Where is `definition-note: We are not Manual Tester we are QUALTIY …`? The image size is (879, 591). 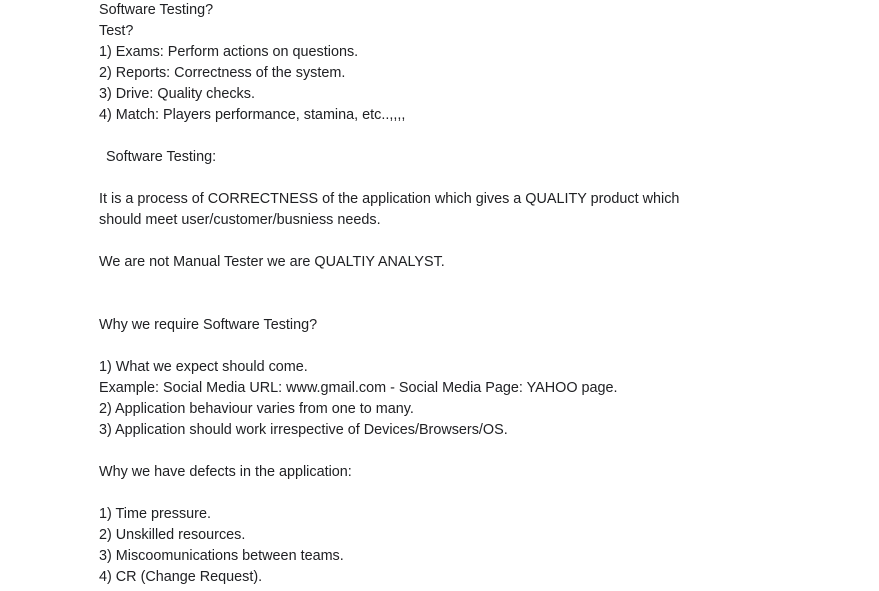
definition-note: We are not Manual Tester we are QUALTIY … is located at coordinates (272, 262).